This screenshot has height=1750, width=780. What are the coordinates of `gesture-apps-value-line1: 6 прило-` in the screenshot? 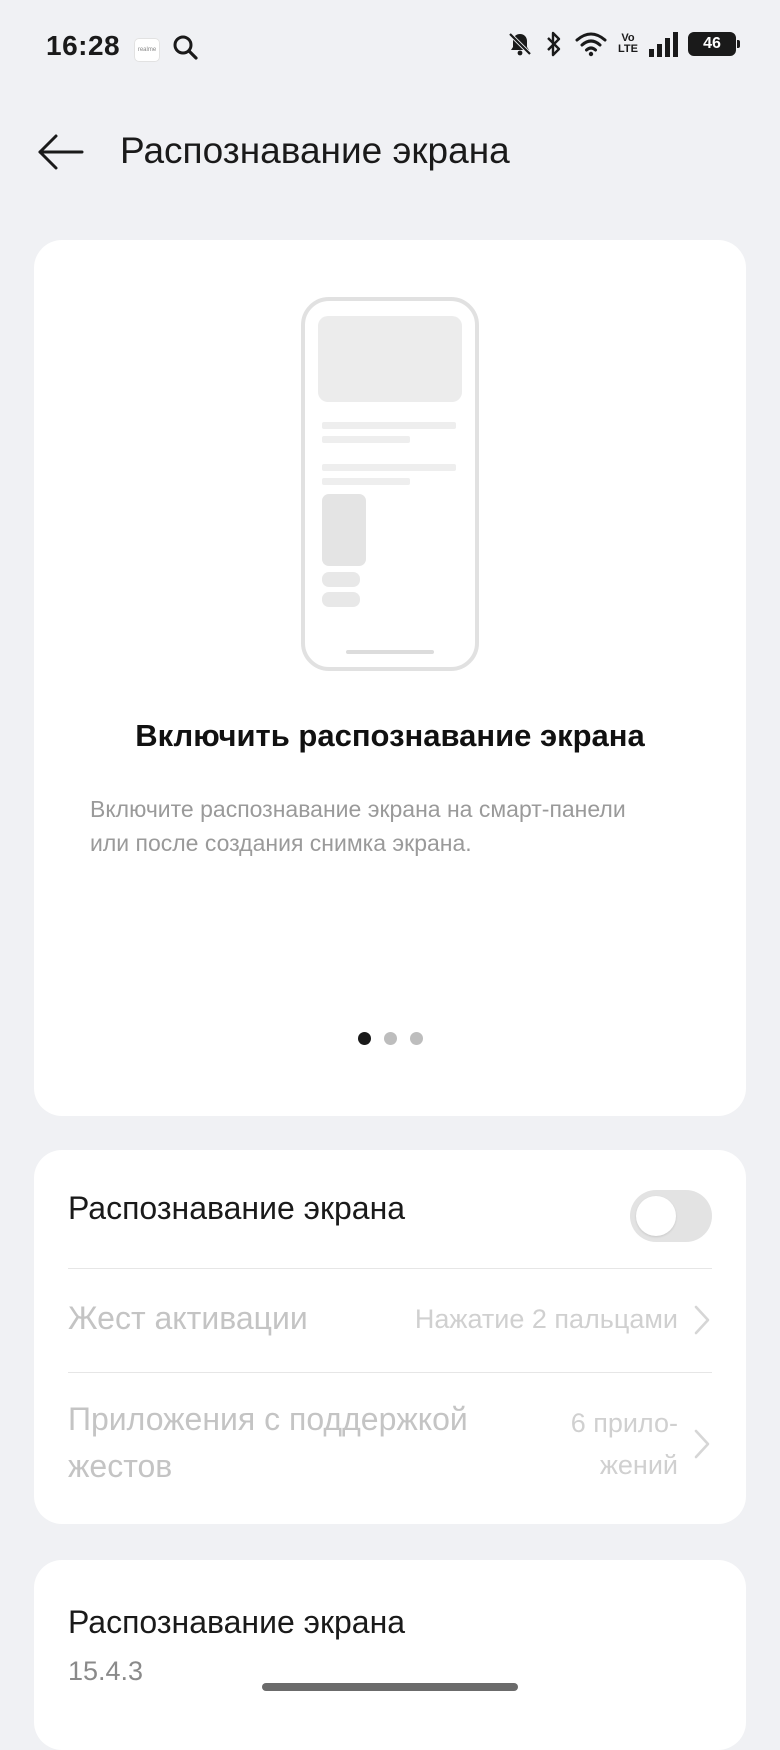 It's located at (624, 1423).